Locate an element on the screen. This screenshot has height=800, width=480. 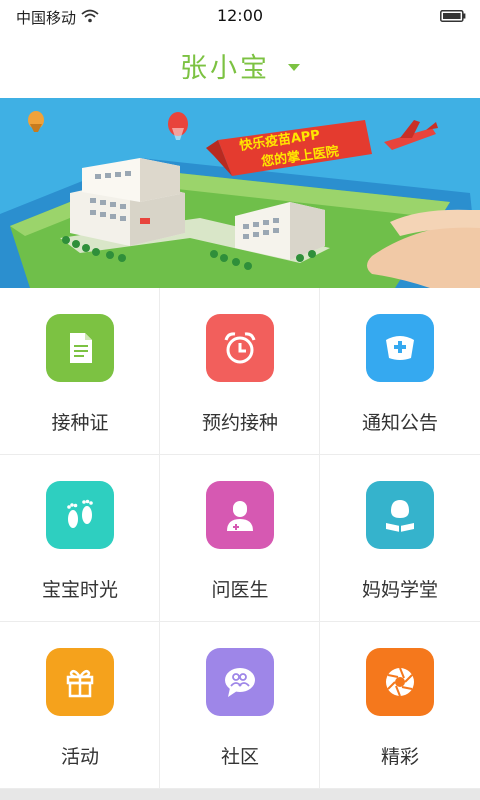
menu-item-ask-doctor: 问医生 is located at coordinates (240, 538).